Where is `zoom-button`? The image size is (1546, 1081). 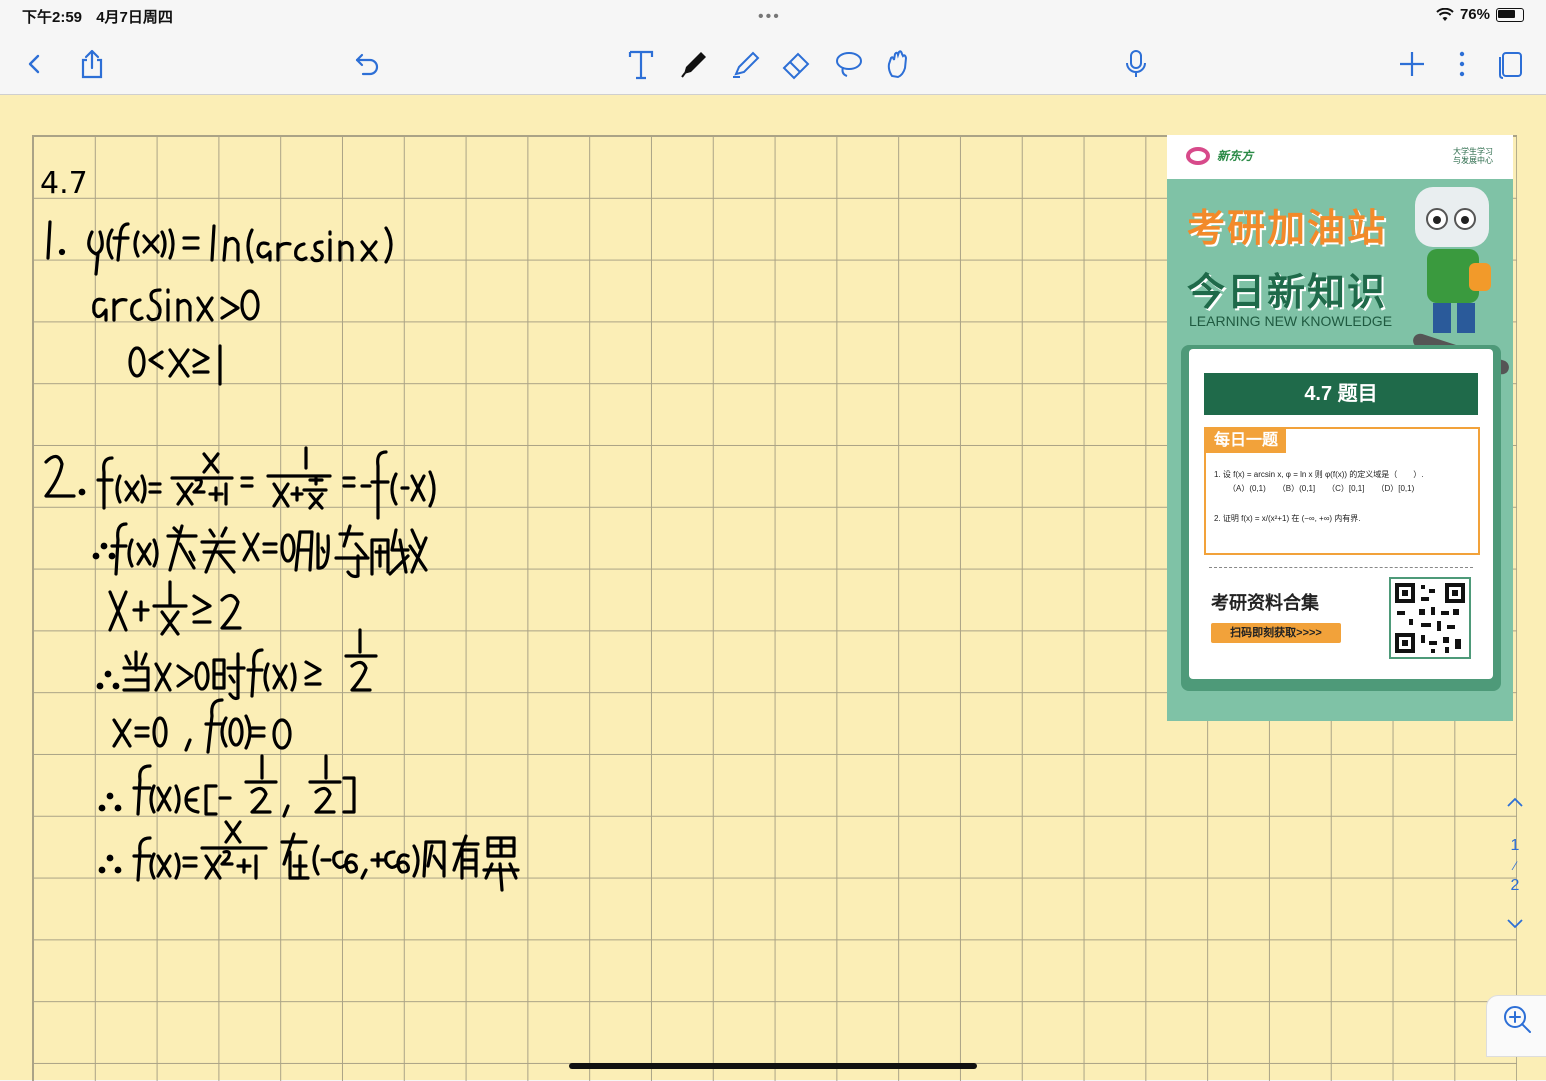
zoom-button is located at coordinates (1516, 1026).